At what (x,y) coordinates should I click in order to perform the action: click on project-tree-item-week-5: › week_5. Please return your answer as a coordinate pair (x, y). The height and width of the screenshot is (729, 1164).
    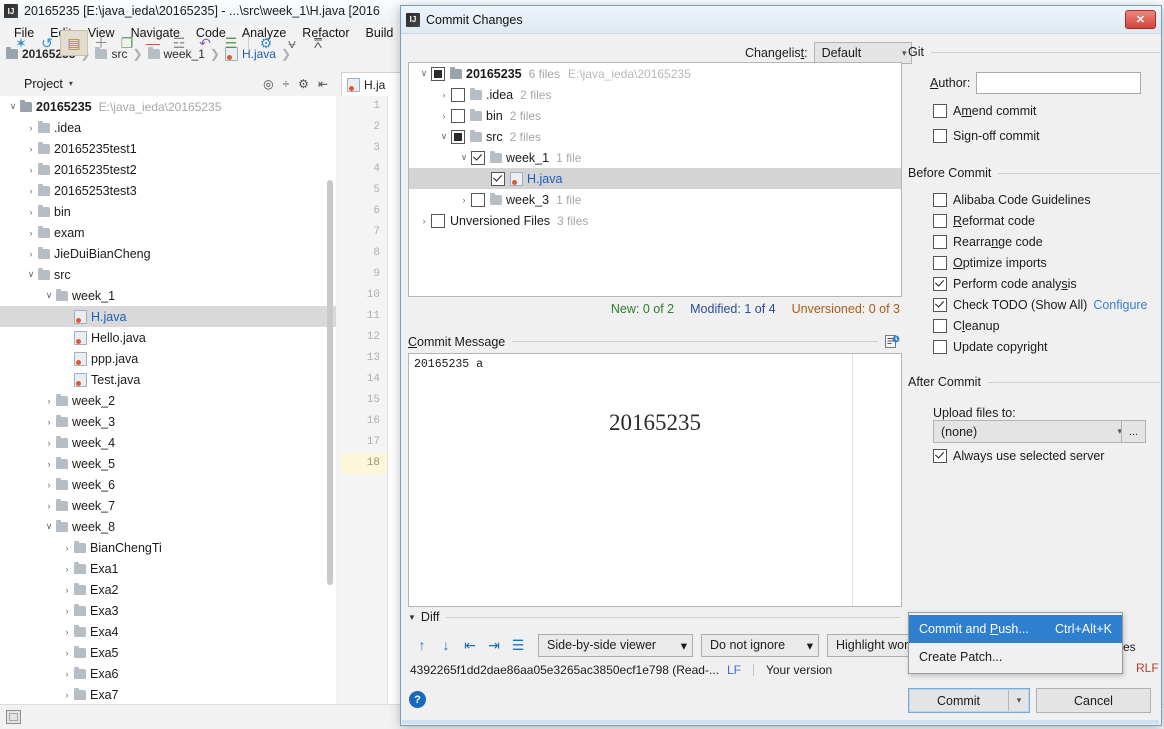
    Looking at the image, I should click on (168, 463).